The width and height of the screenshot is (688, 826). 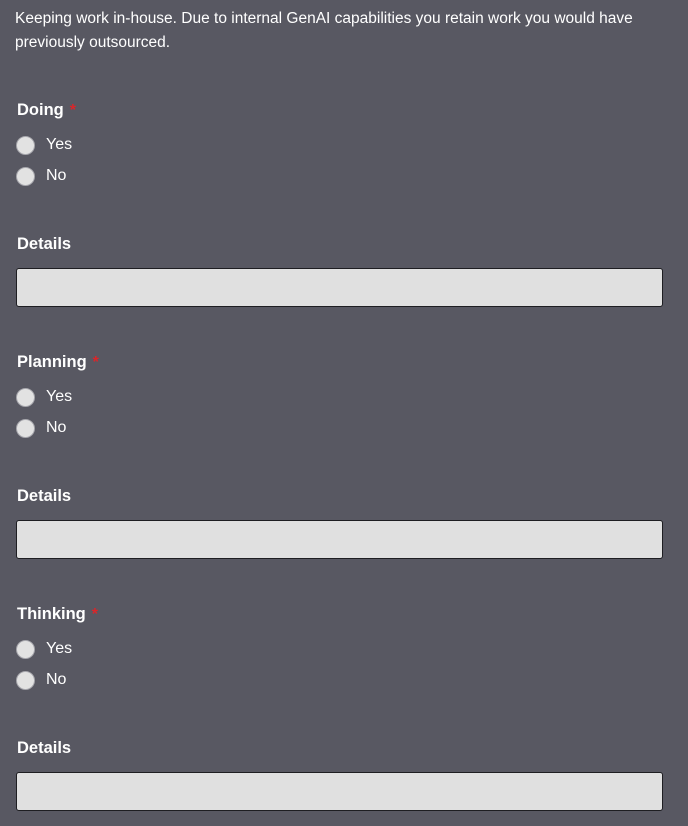 What do you see at coordinates (40, 110) in the screenshot?
I see `question-label-text: Doing` at bounding box center [40, 110].